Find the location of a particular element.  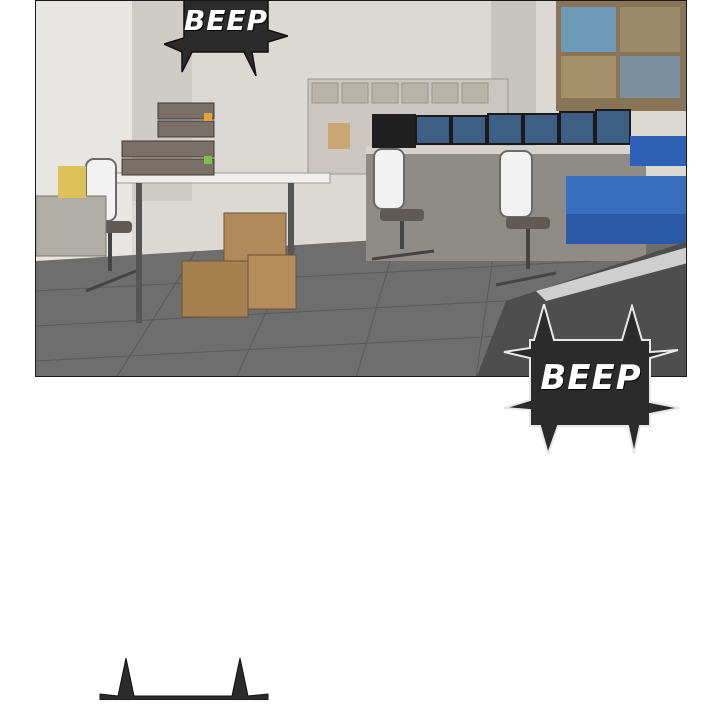

desk-leg is located at coordinates (139, 253).